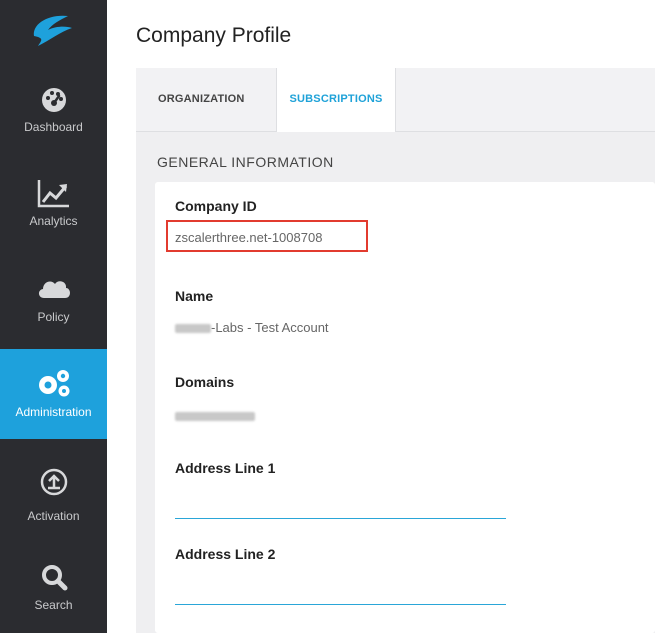 This screenshot has height=640, width=655. What do you see at coordinates (214, 35) in the screenshot?
I see `page-title: Company Profile` at bounding box center [214, 35].